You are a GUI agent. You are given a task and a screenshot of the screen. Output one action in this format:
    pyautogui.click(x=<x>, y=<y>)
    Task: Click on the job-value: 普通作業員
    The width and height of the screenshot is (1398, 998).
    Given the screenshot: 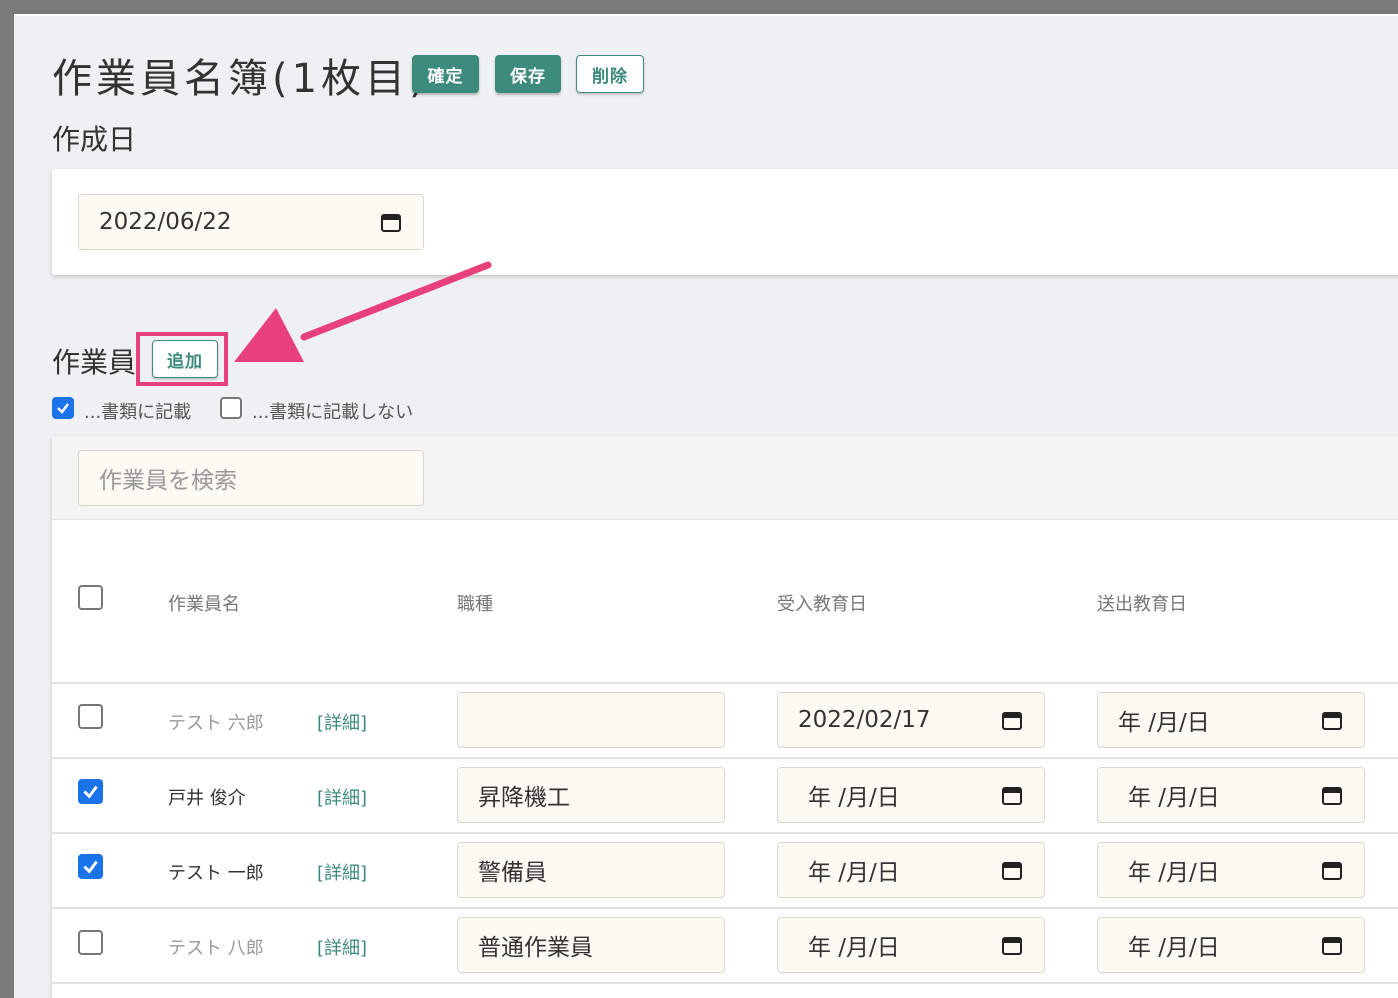 What is the action you would take?
    pyautogui.click(x=535, y=948)
    